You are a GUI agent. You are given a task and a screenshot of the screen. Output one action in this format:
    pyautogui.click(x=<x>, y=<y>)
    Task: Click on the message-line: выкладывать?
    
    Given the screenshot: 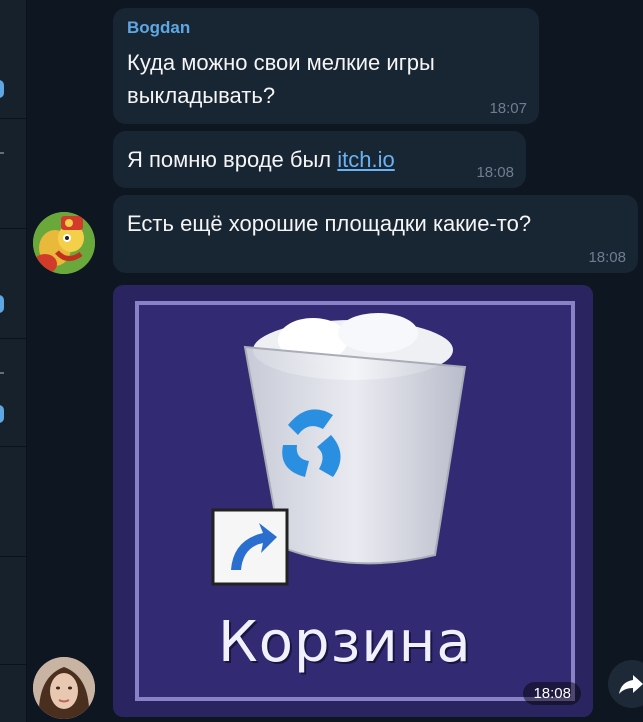 What is the action you would take?
    pyautogui.click(x=201, y=95)
    